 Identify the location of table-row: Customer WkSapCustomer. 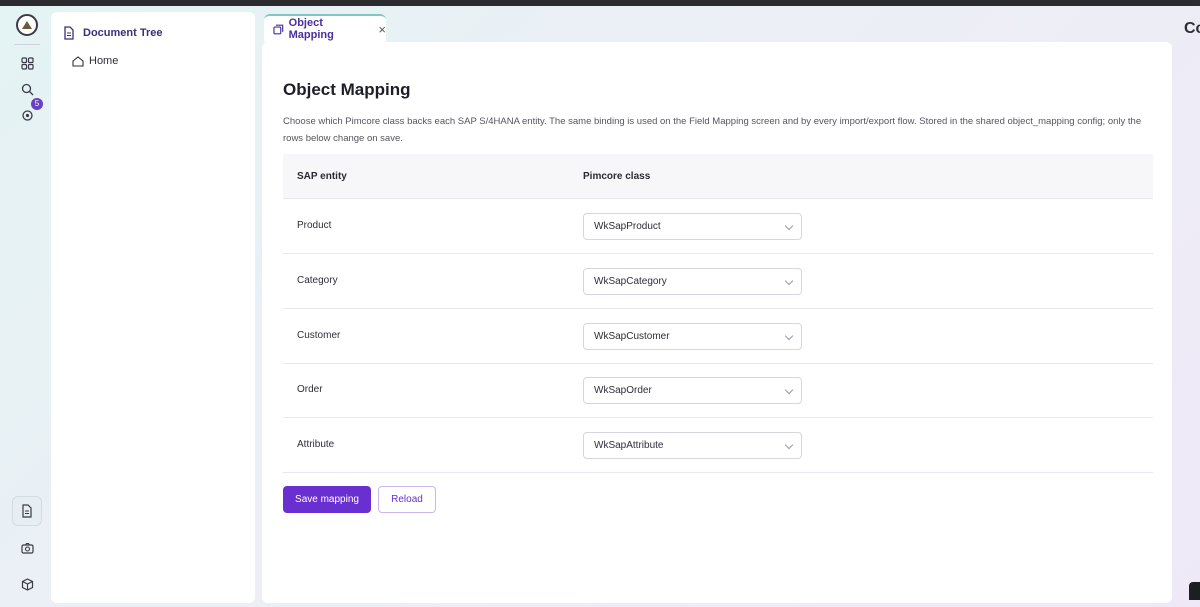
(718, 336).